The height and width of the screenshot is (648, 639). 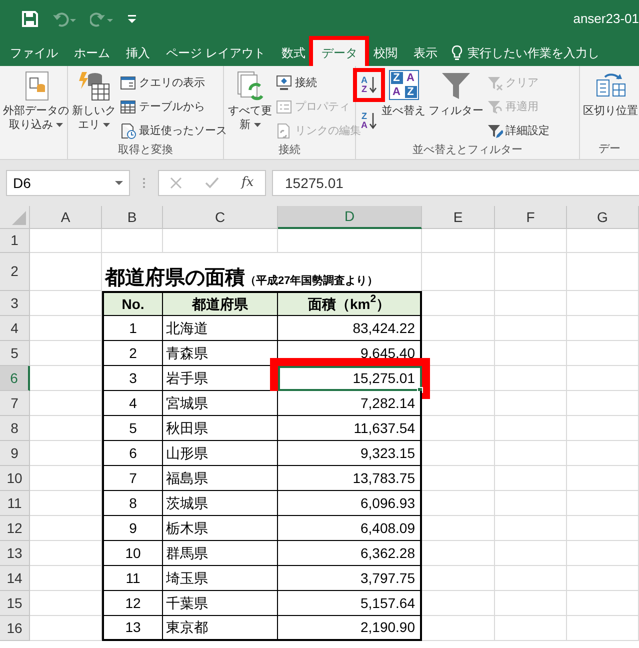 I want to click on table-cell: 7,282.14, so click(x=350, y=403).